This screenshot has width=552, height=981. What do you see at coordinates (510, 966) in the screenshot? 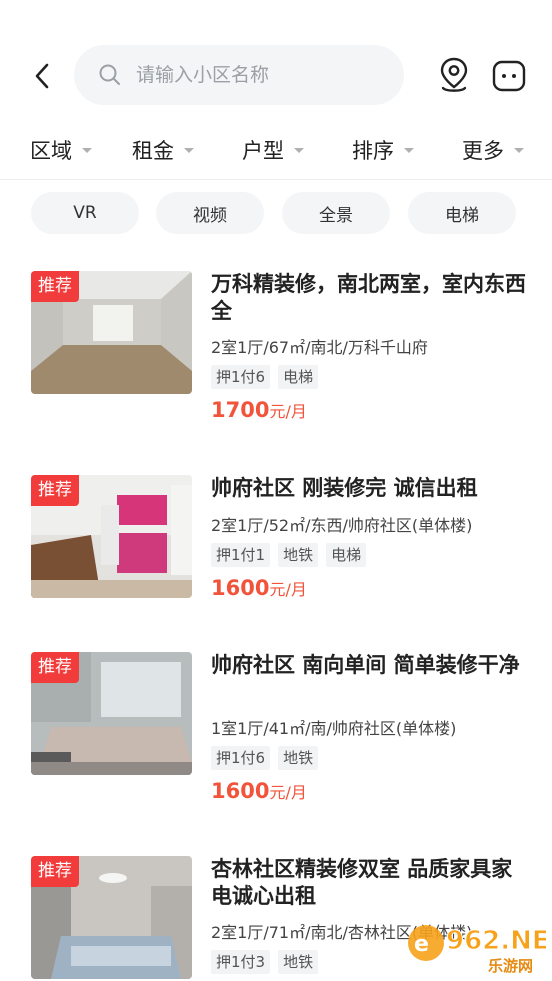
I see `watermark-small-text: 乐游网` at bounding box center [510, 966].